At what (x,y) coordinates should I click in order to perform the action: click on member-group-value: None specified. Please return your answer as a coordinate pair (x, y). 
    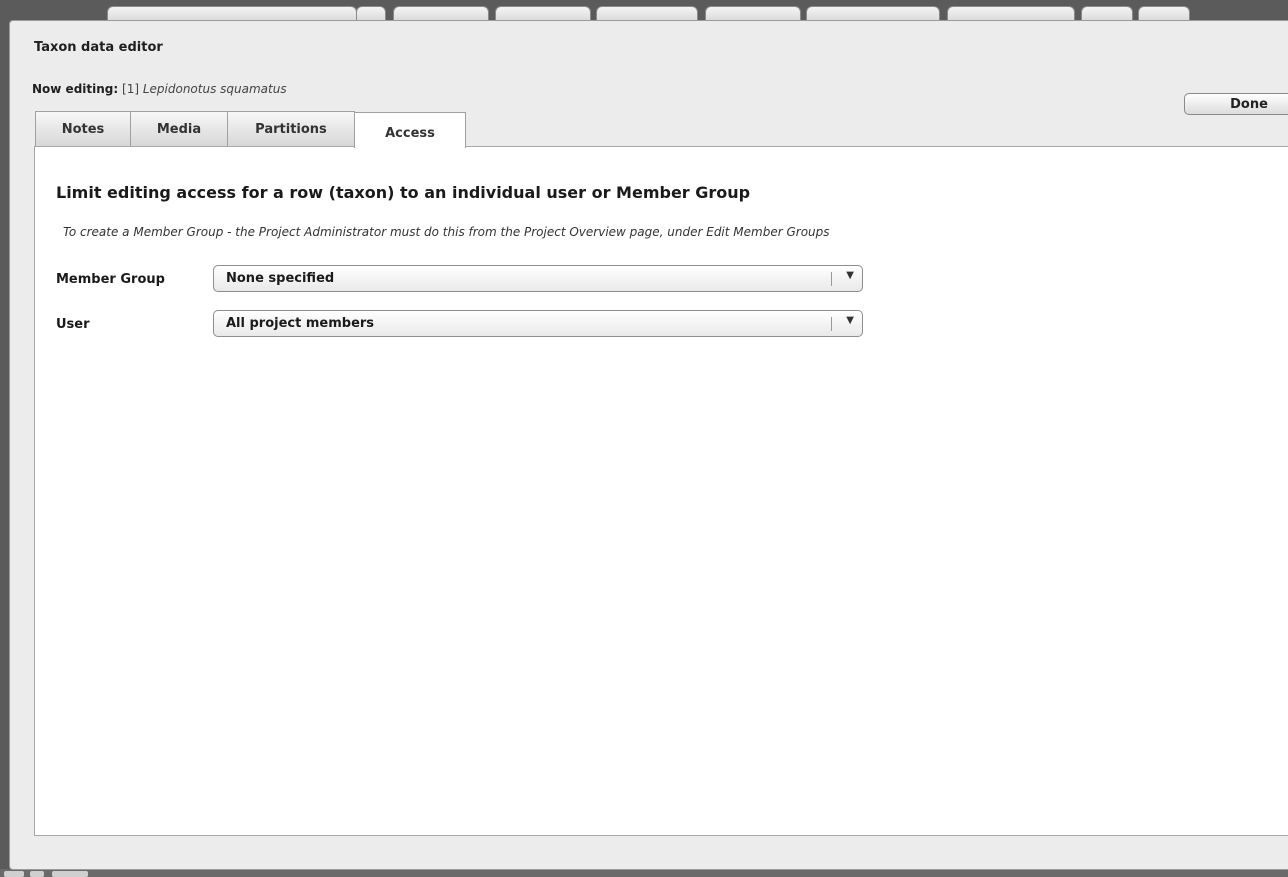
    Looking at the image, I should click on (280, 278).